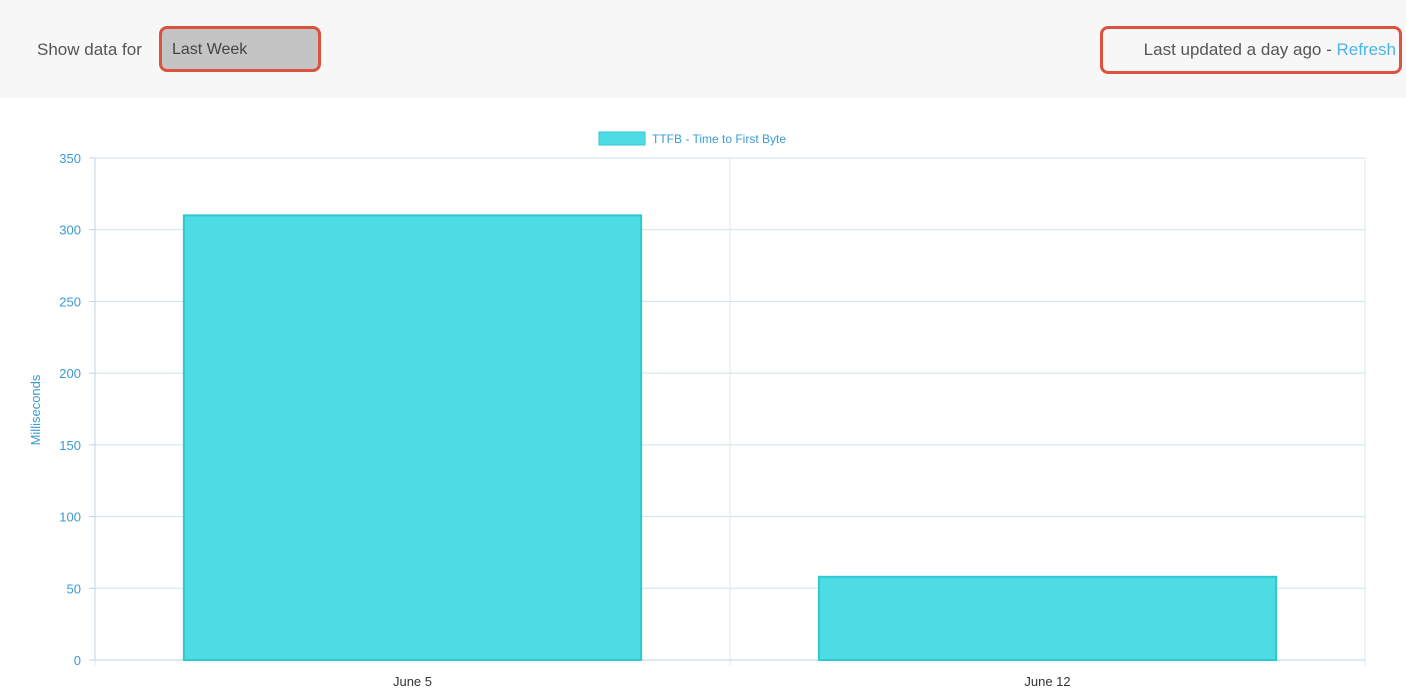  What do you see at coordinates (719, 139) in the screenshot?
I see `legend-label: TTFB - Time to First Byte` at bounding box center [719, 139].